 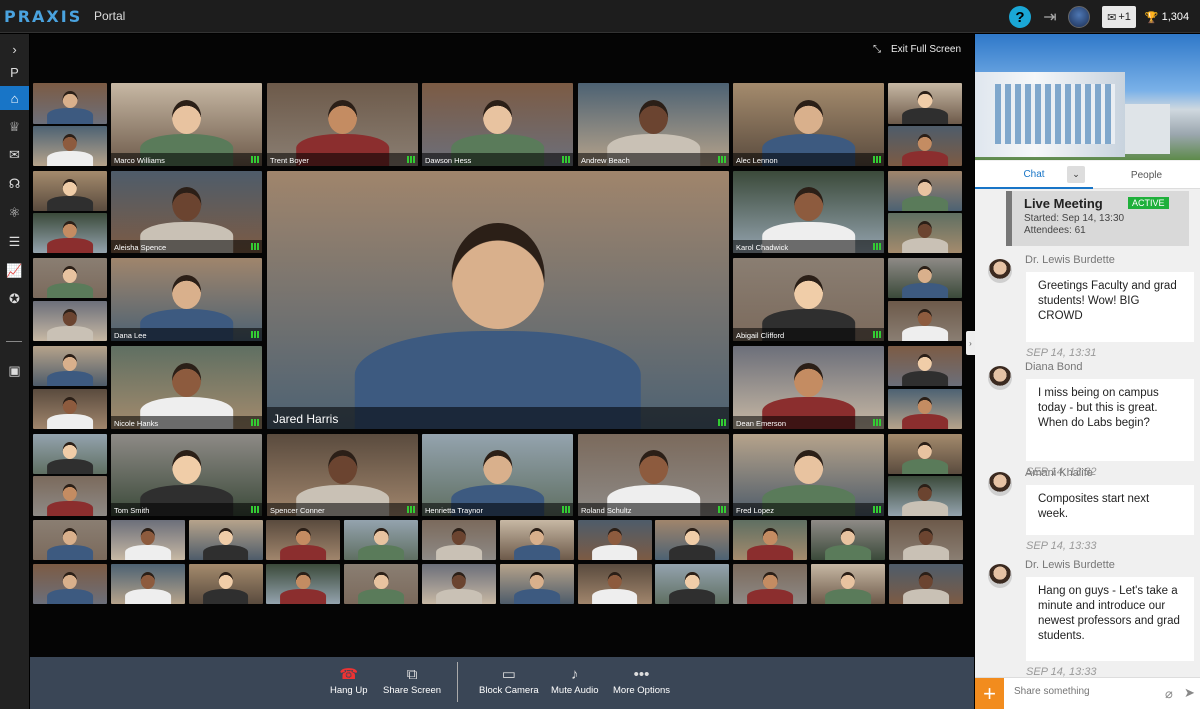 What do you see at coordinates (1167, 17) in the screenshot?
I see `trophy-points: 🏆 1,304` at bounding box center [1167, 17].